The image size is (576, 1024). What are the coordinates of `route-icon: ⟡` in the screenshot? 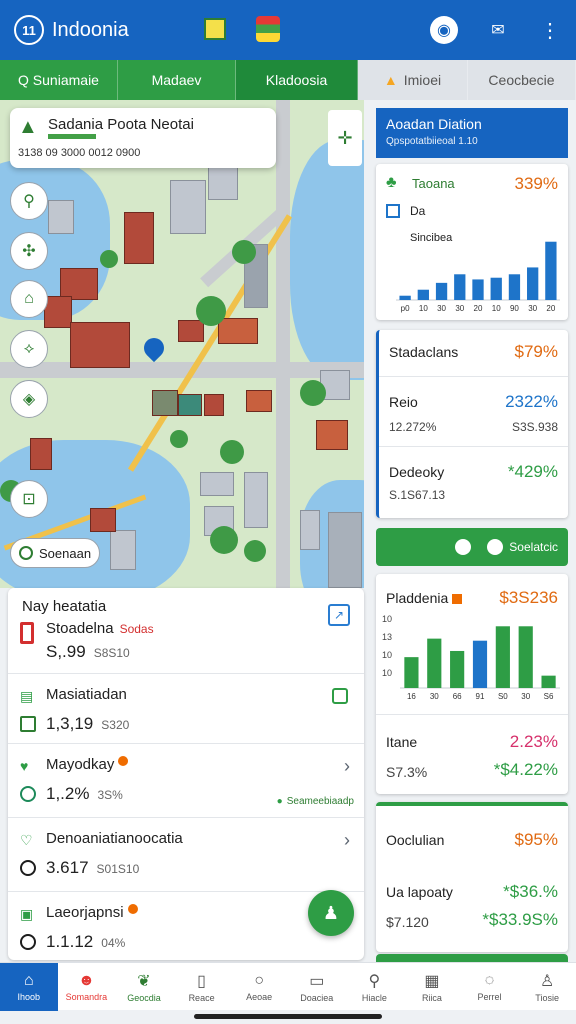 It's located at (29, 349).